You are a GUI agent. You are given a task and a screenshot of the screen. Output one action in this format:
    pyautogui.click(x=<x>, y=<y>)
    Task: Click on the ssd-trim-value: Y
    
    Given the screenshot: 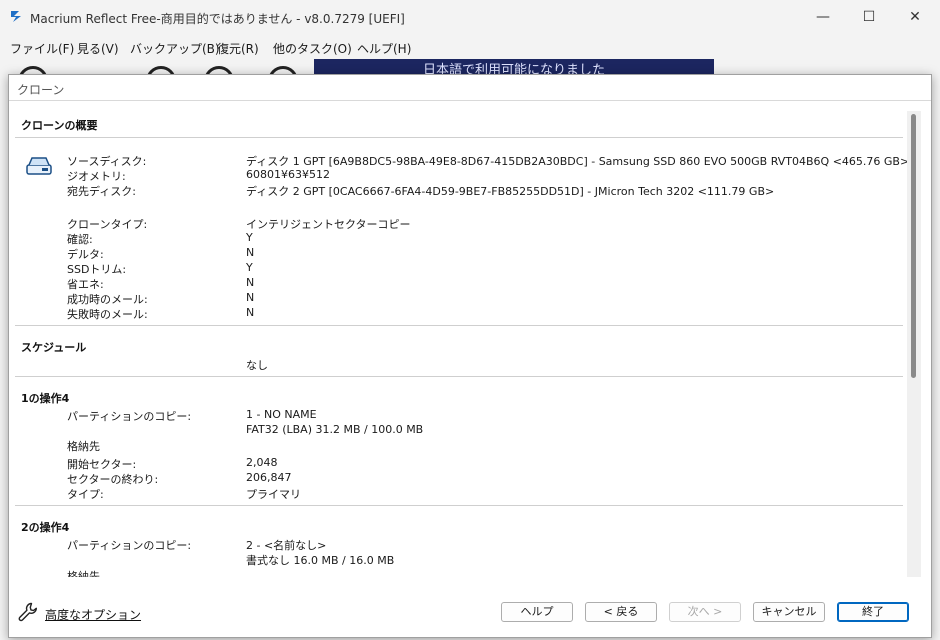 What is the action you would take?
    pyautogui.click(x=249, y=267)
    